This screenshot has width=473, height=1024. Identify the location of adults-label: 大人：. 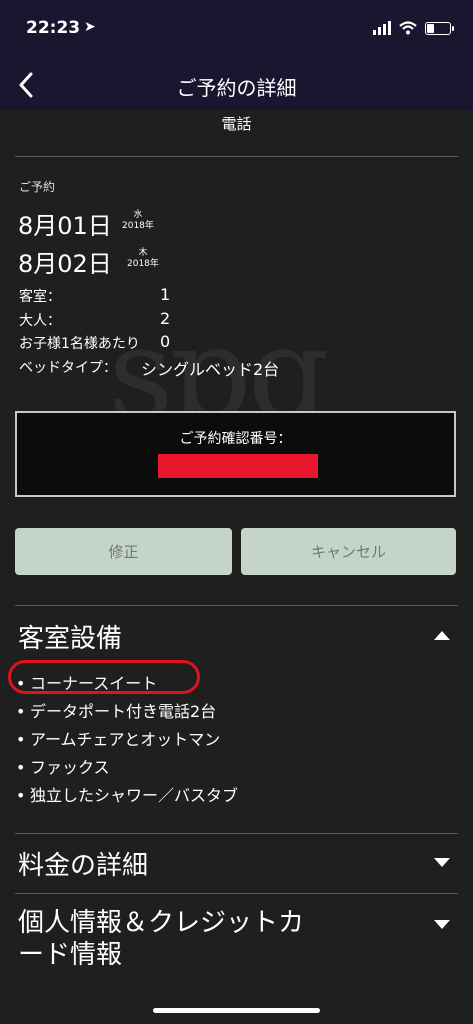
(40, 321).